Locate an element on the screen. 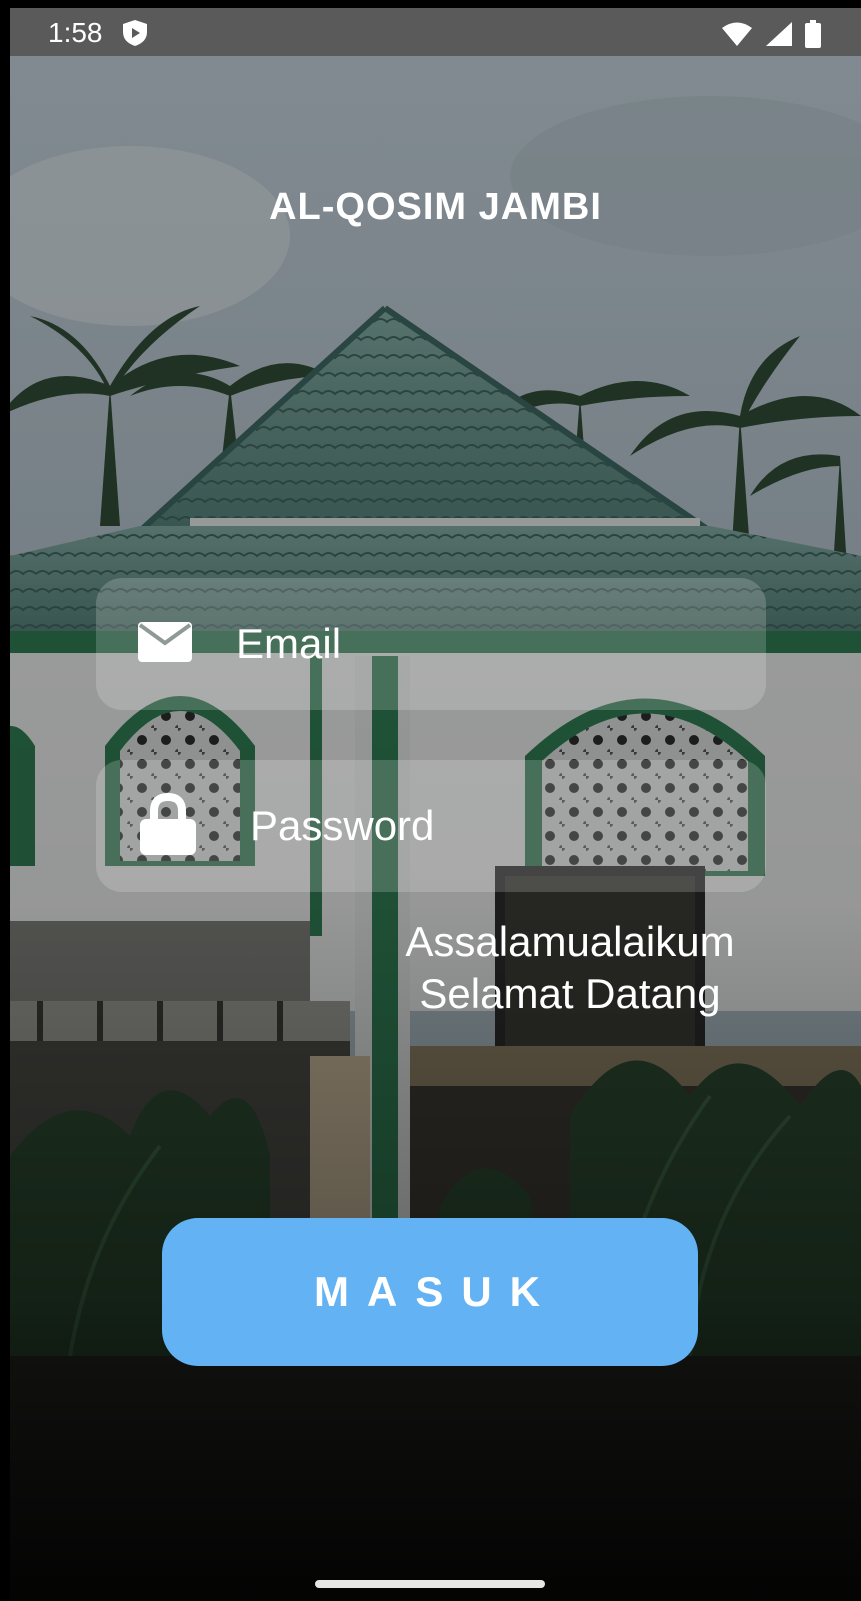  password-input is located at coordinates (500, 826).